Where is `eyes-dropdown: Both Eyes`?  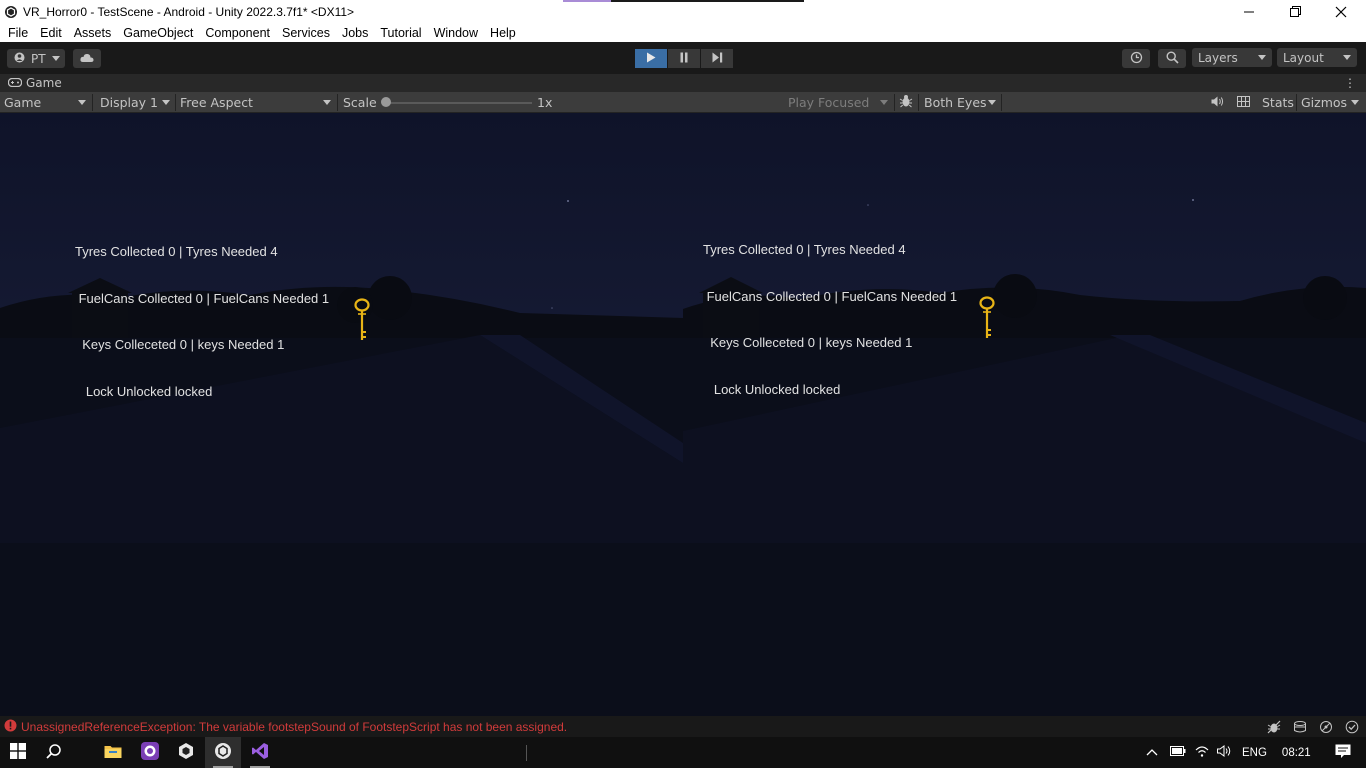
eyes-dropdown: Both Eyes is located at coordinates (962, 102).